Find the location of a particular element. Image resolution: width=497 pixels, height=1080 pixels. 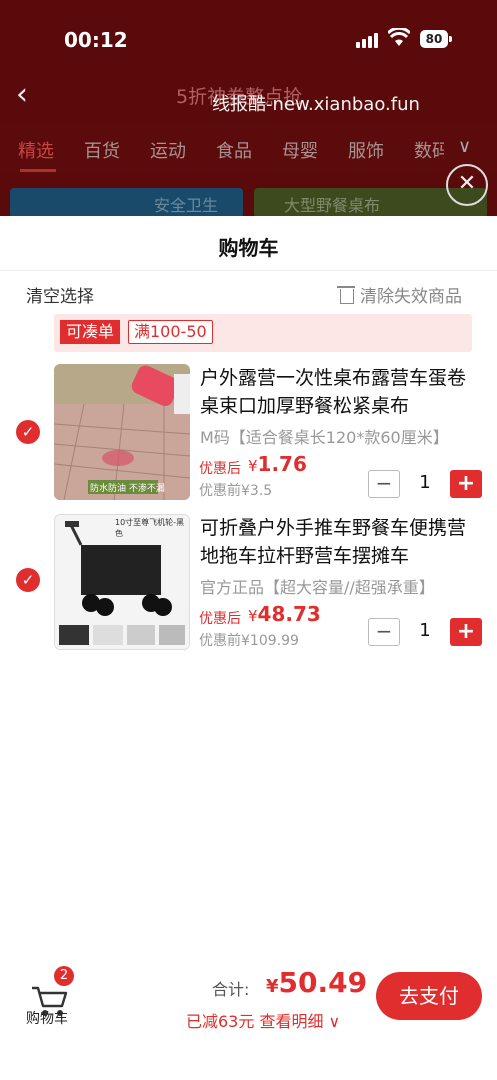

clear-invalid-button: 清除失效商品 is located at coordinates (399, 294).